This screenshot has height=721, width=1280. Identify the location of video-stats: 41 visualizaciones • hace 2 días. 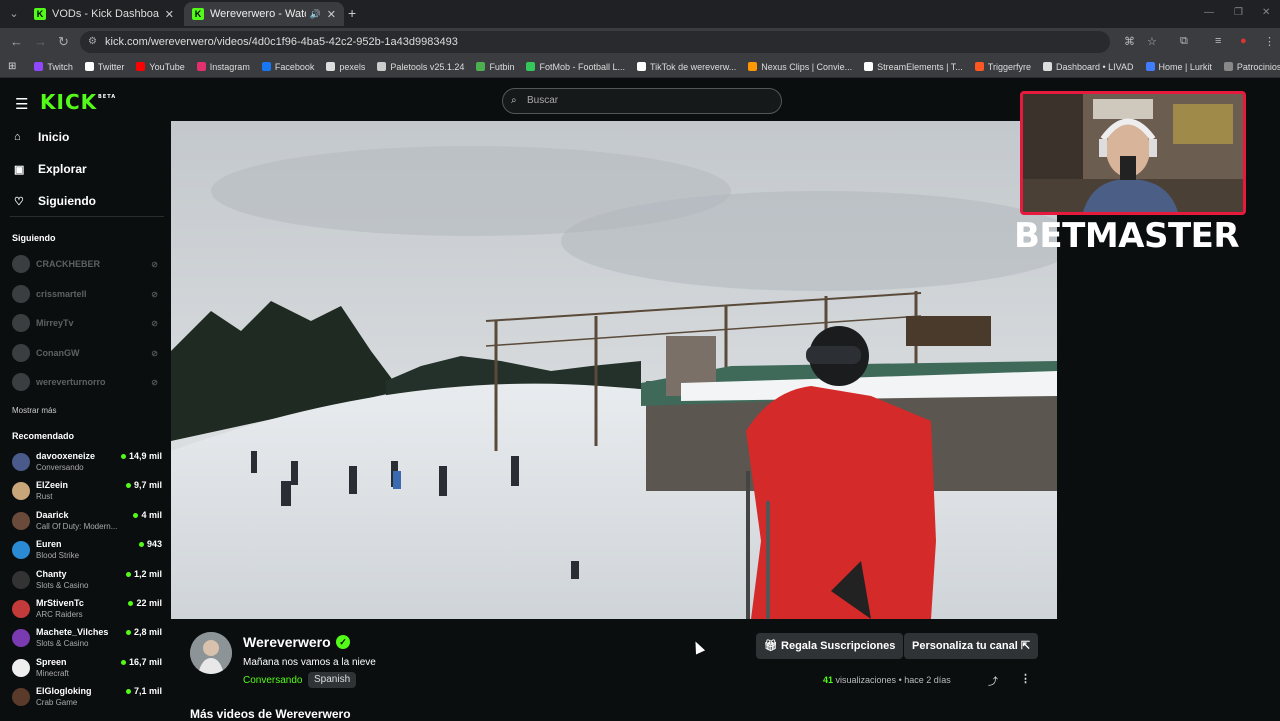
(887, 680).